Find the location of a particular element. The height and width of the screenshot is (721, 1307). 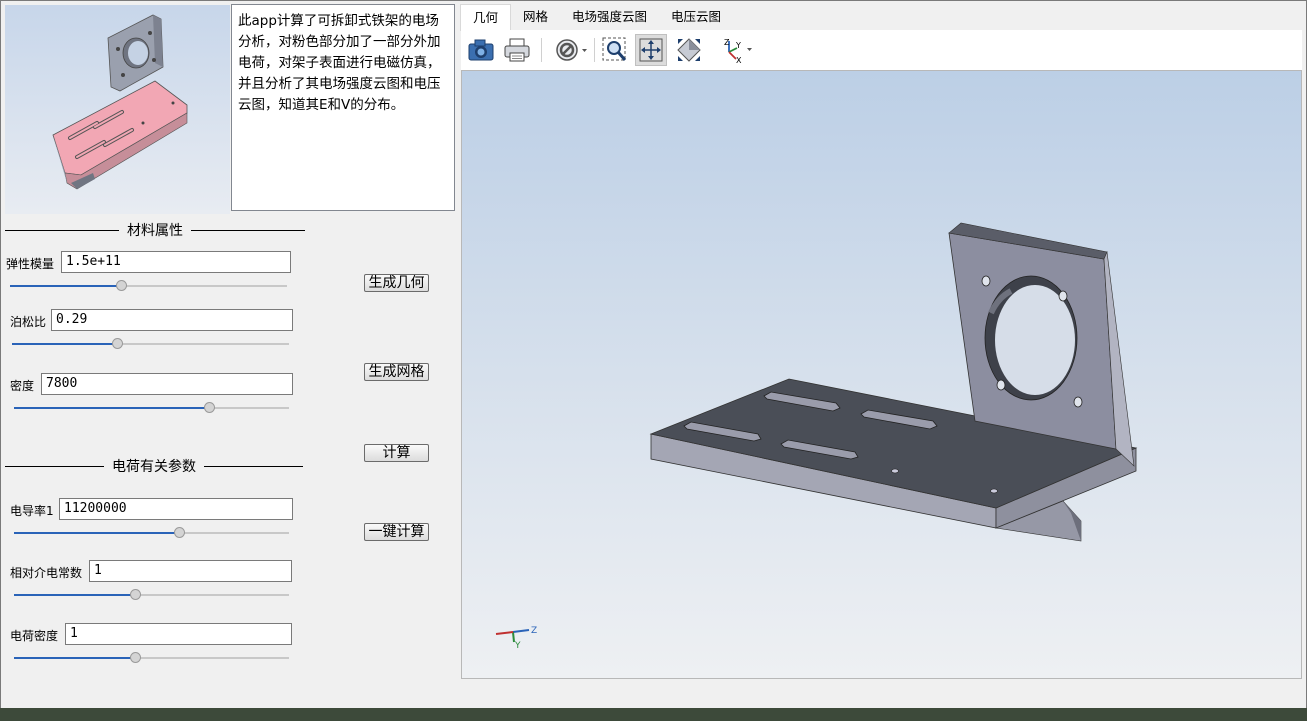

charge-density-input: 1 is located at coordinates (178, 634).